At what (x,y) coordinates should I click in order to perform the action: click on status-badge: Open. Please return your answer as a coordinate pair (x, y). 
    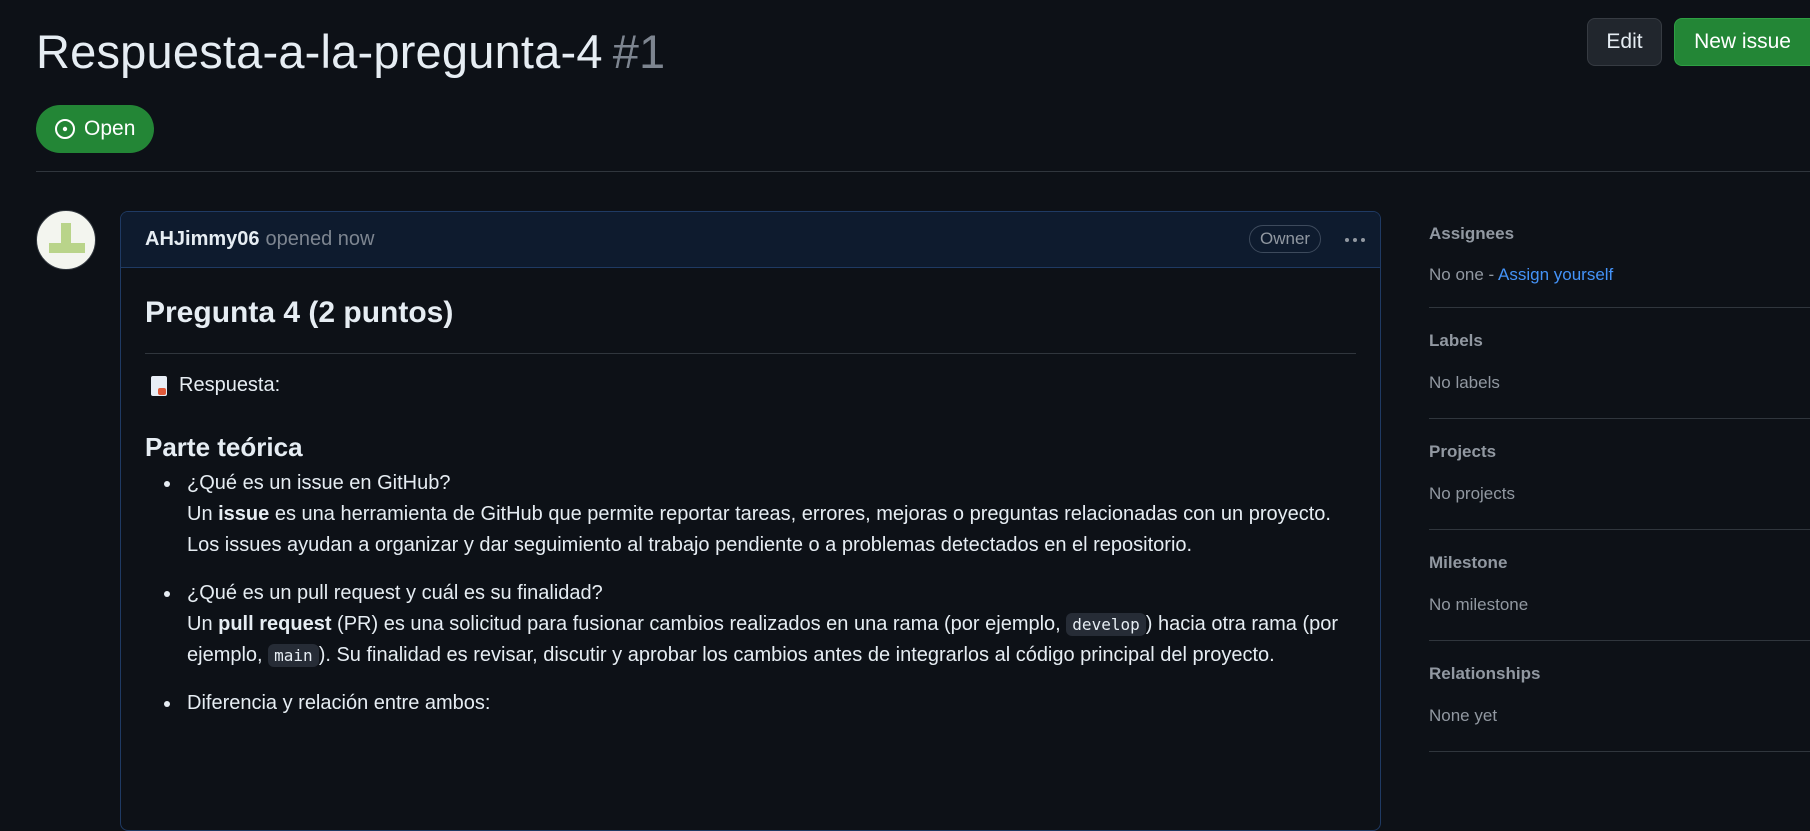
    Looking at the image, I should click on (95, 129).